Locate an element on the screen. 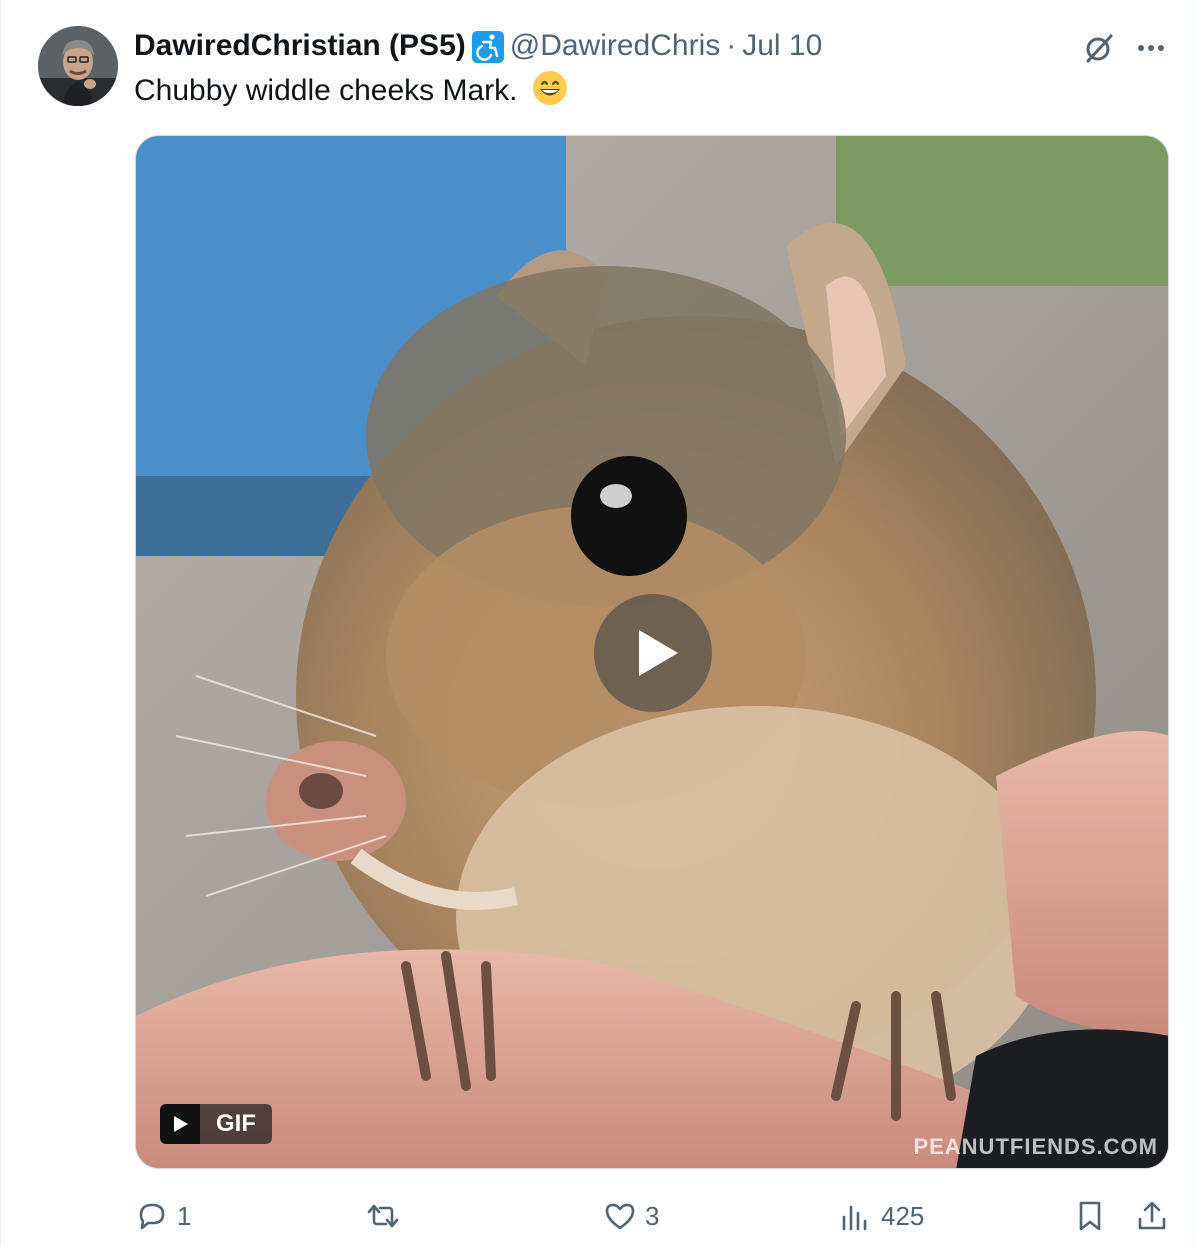 The height and width of the screenshot is (1246, 1194). share-button is located at coordinates (1152, 1216).